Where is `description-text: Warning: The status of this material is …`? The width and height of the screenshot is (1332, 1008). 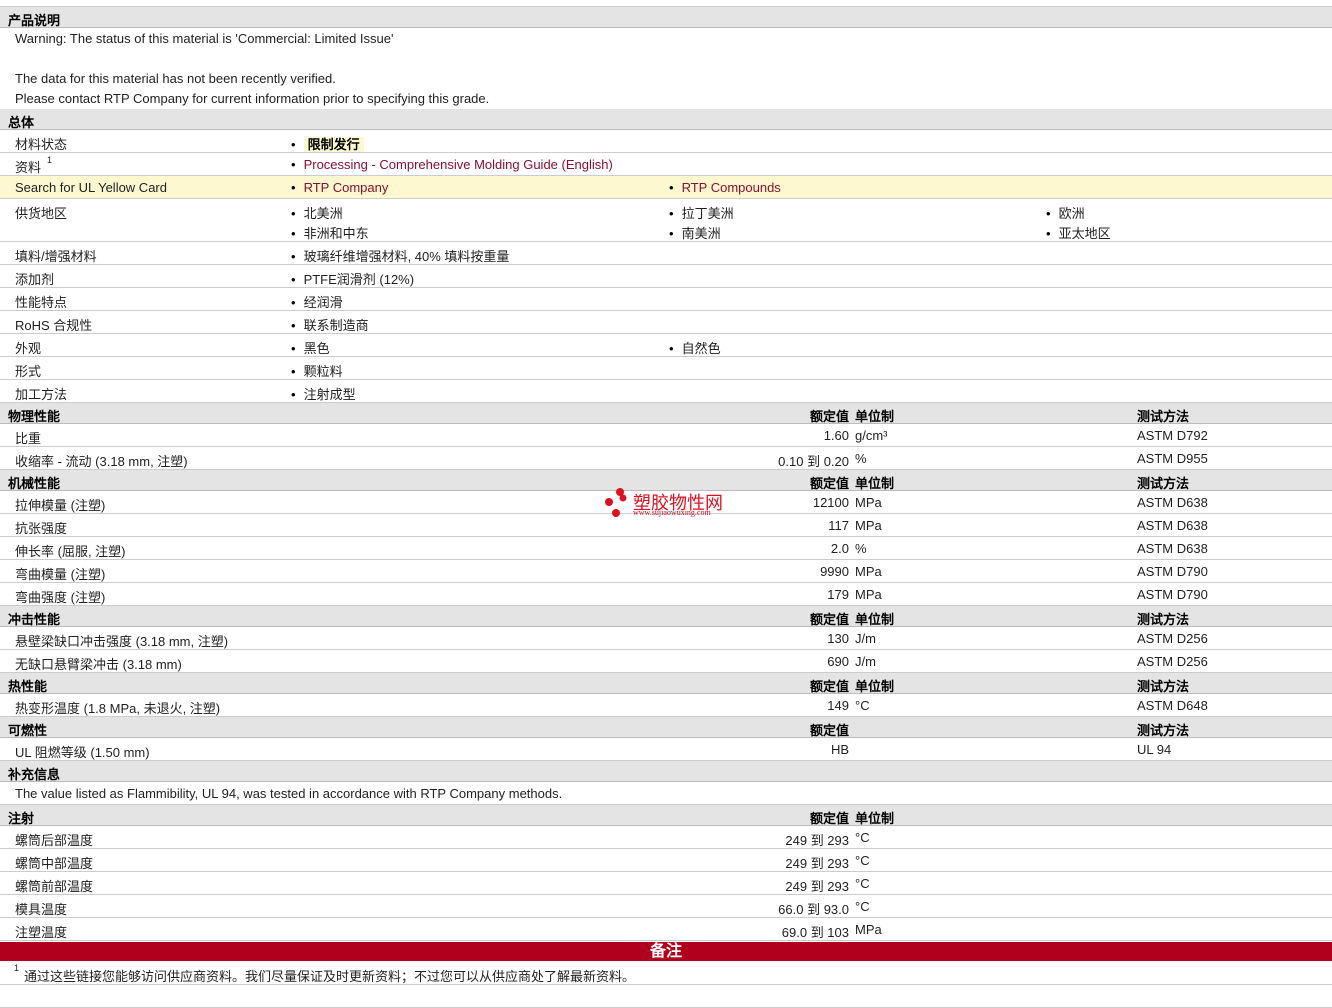 description-text: Warning: The status of this material is … is located at coordinates (204, 38).